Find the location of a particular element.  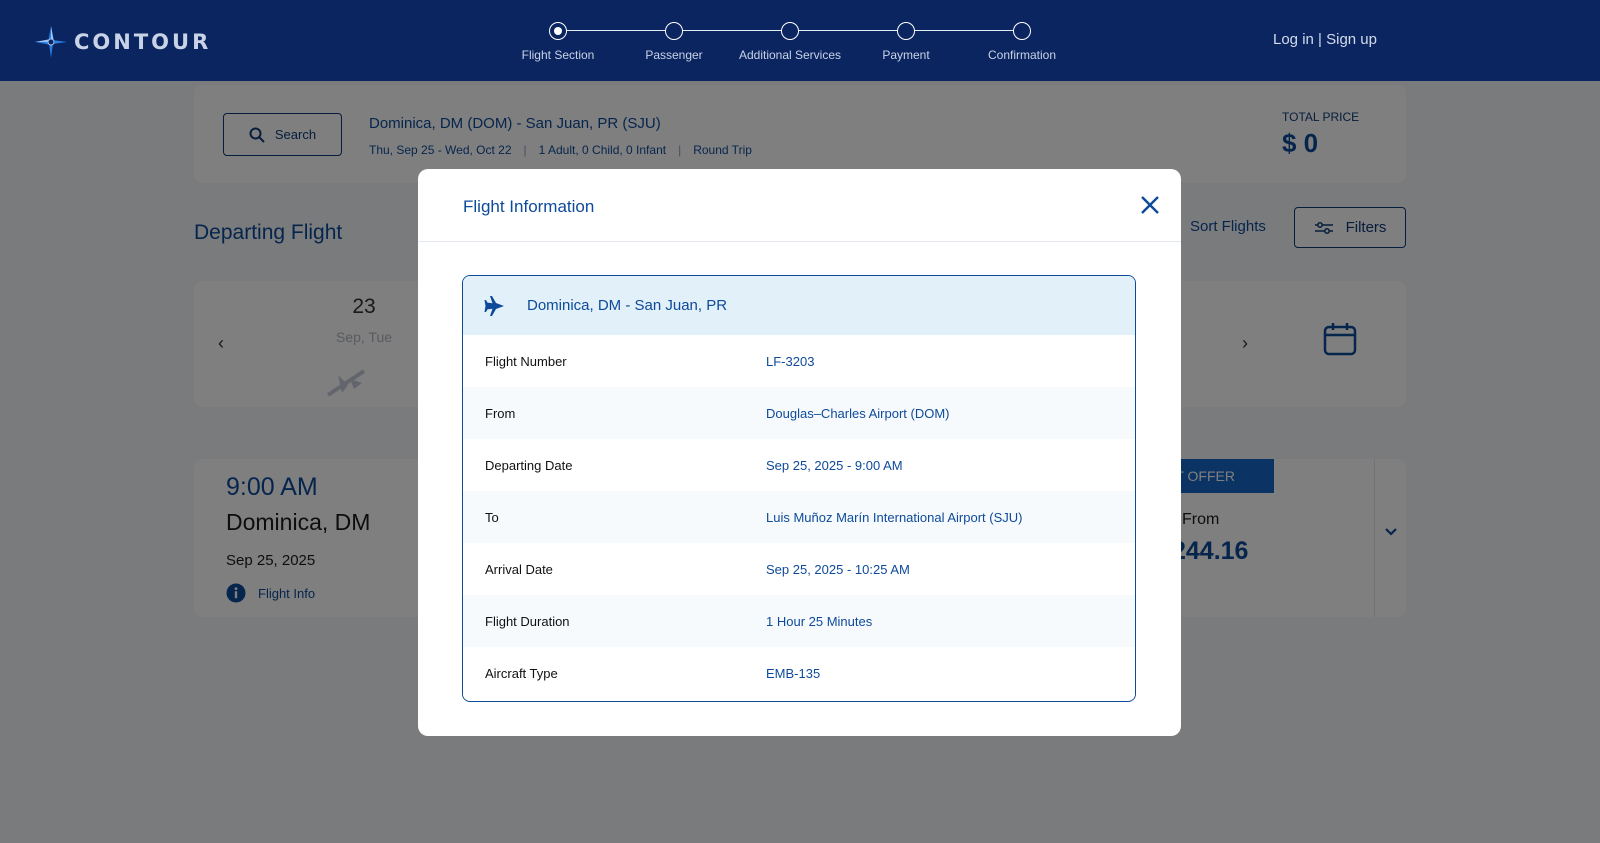

step-confirmation: Confirmation is located at coordinates (1022, 42).